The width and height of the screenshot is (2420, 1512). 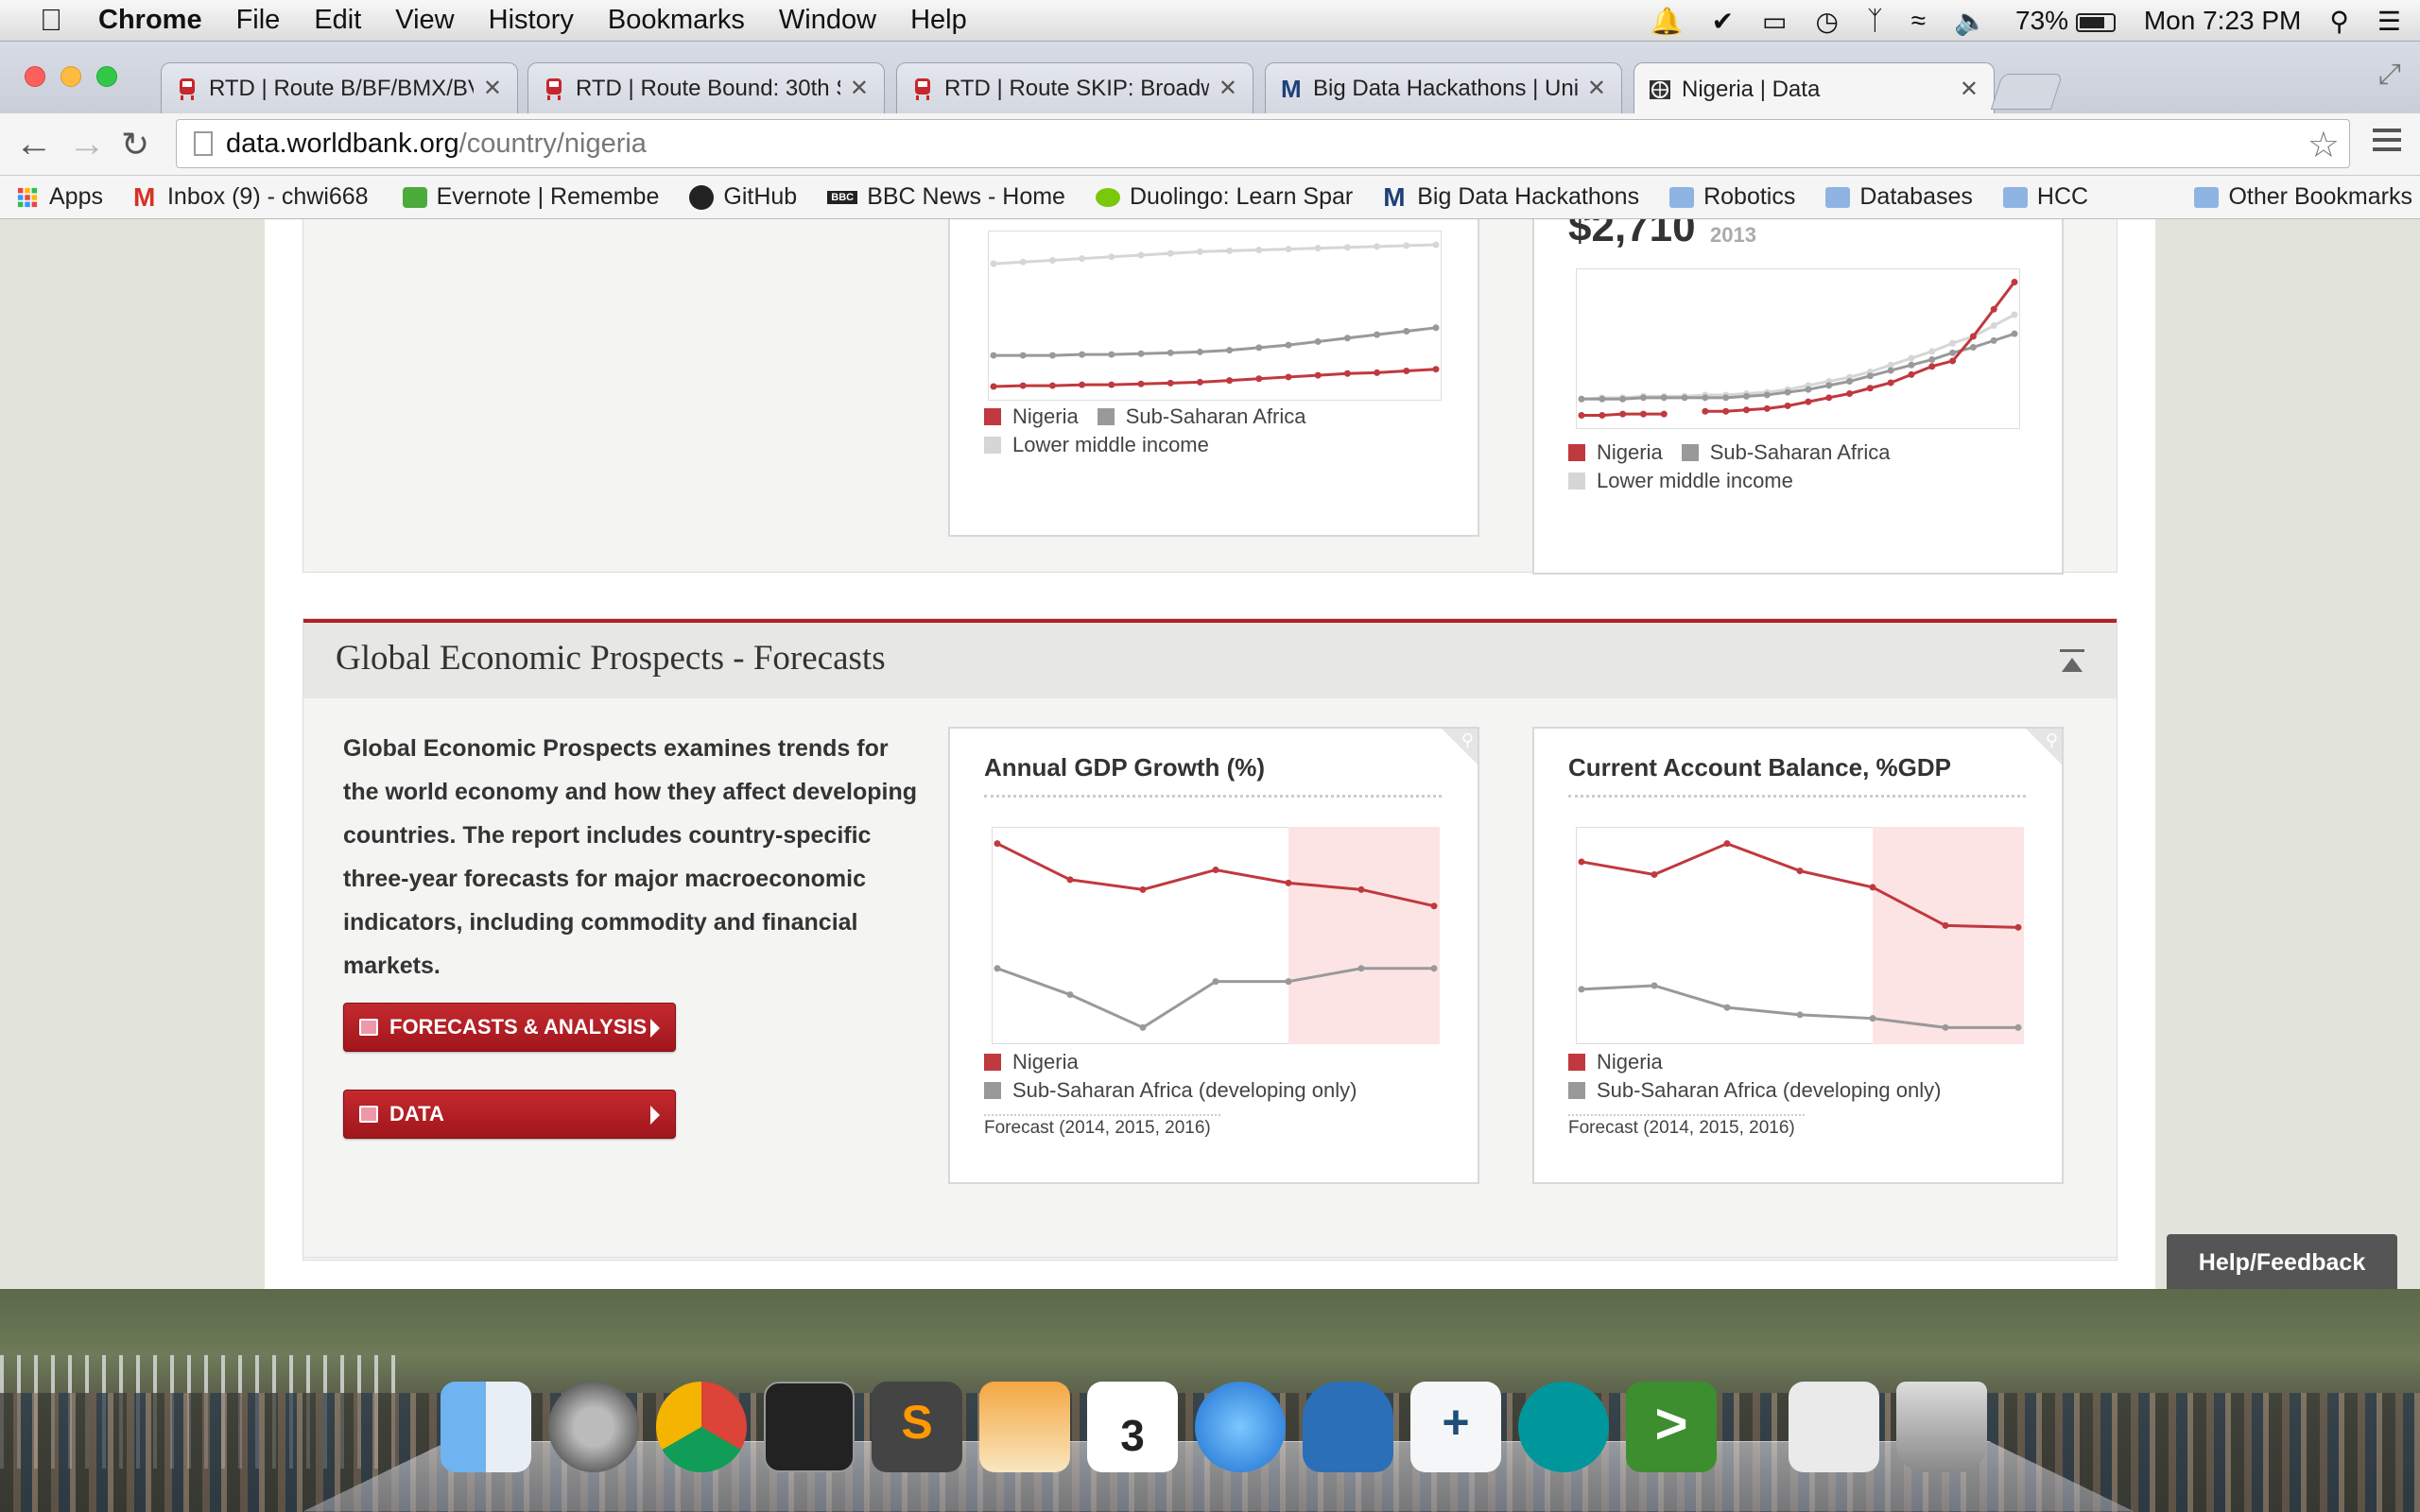 I want to click on airplay-icon: ▭, so click(x=1774, y=21).